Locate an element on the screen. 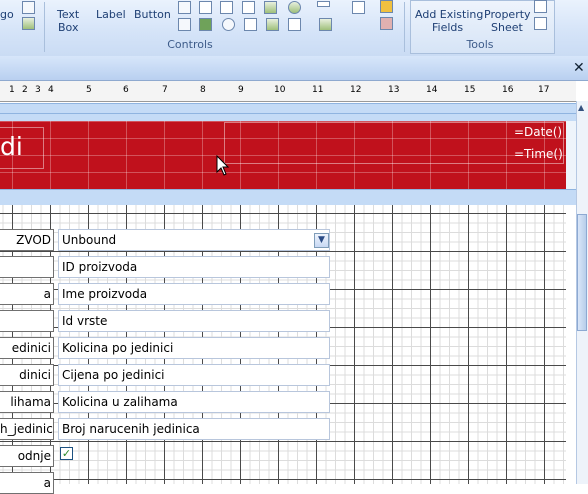 This screenshot has height=494, width=588. ruler-number: 16 is located at coordinates (508, 90).